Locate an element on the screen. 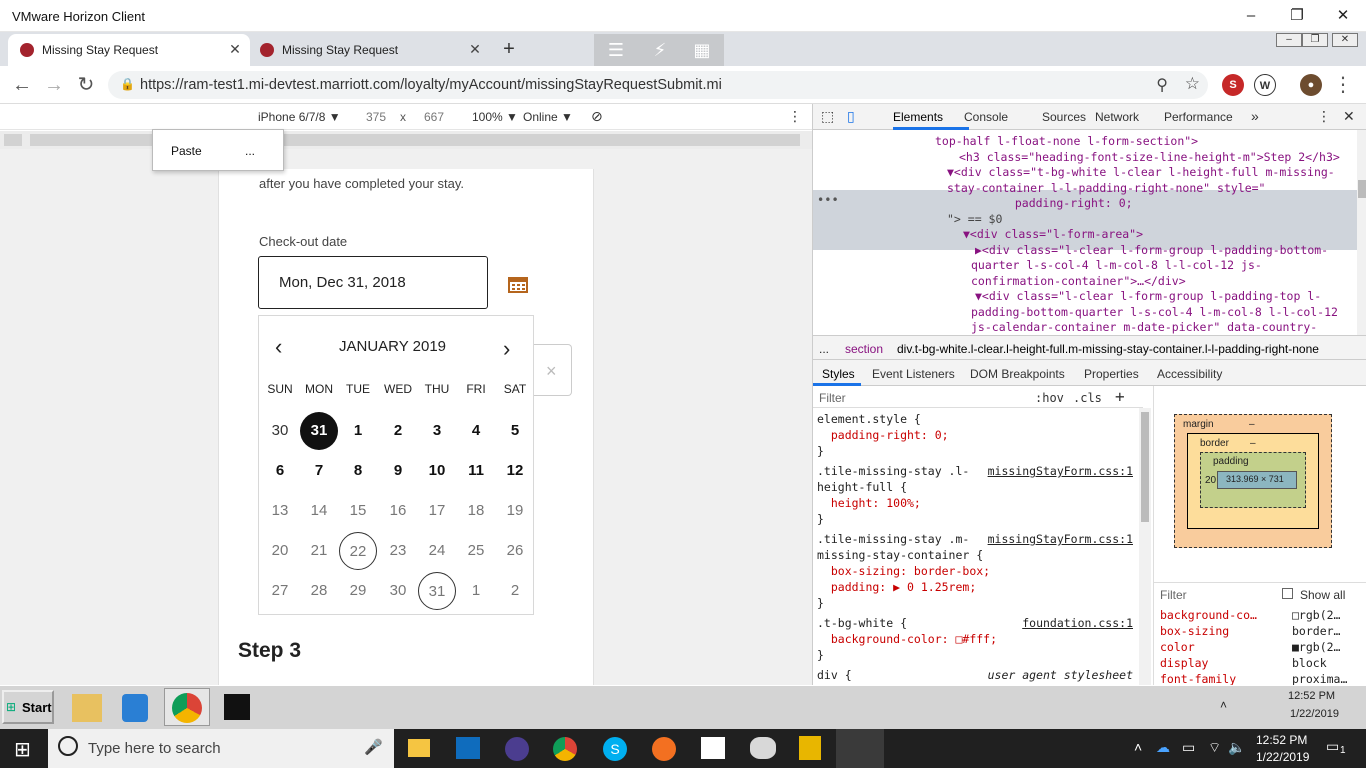 Image resolution: width=1366 pixels, height=768 pixels. calendar-day: 5 is located at coordinates (515, 431).